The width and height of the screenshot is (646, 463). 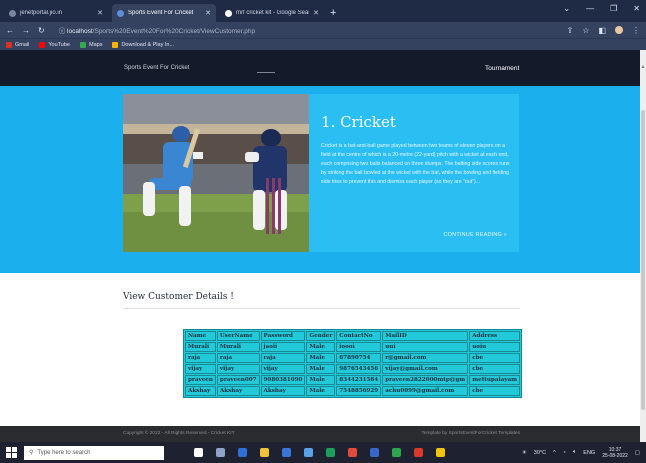 I want to click on tab-title: mrf cricket kit - Google Search, so click(x=273, y=13).